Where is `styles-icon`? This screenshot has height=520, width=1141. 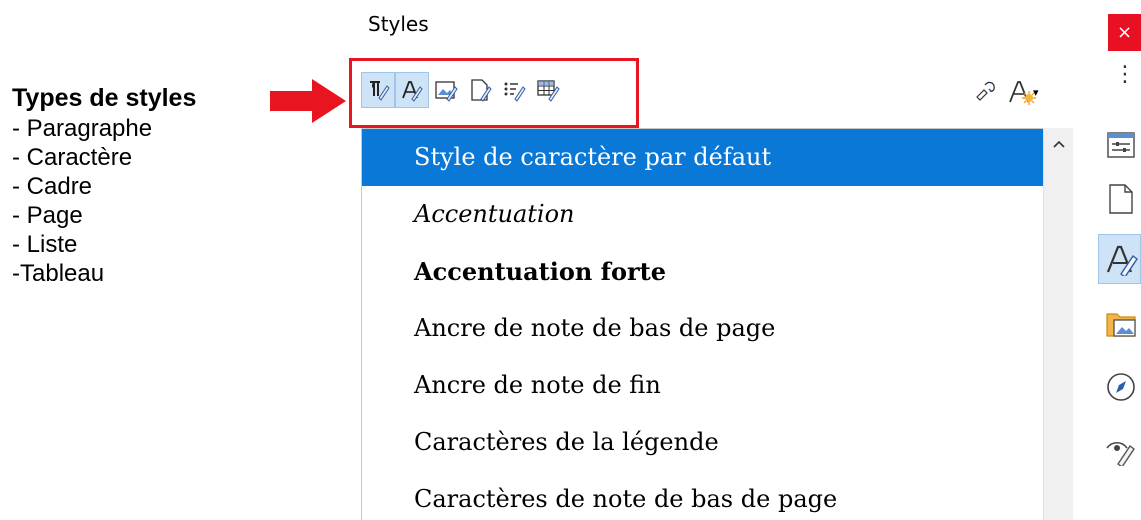
styles-icon is located at coordinates (1122, 260).